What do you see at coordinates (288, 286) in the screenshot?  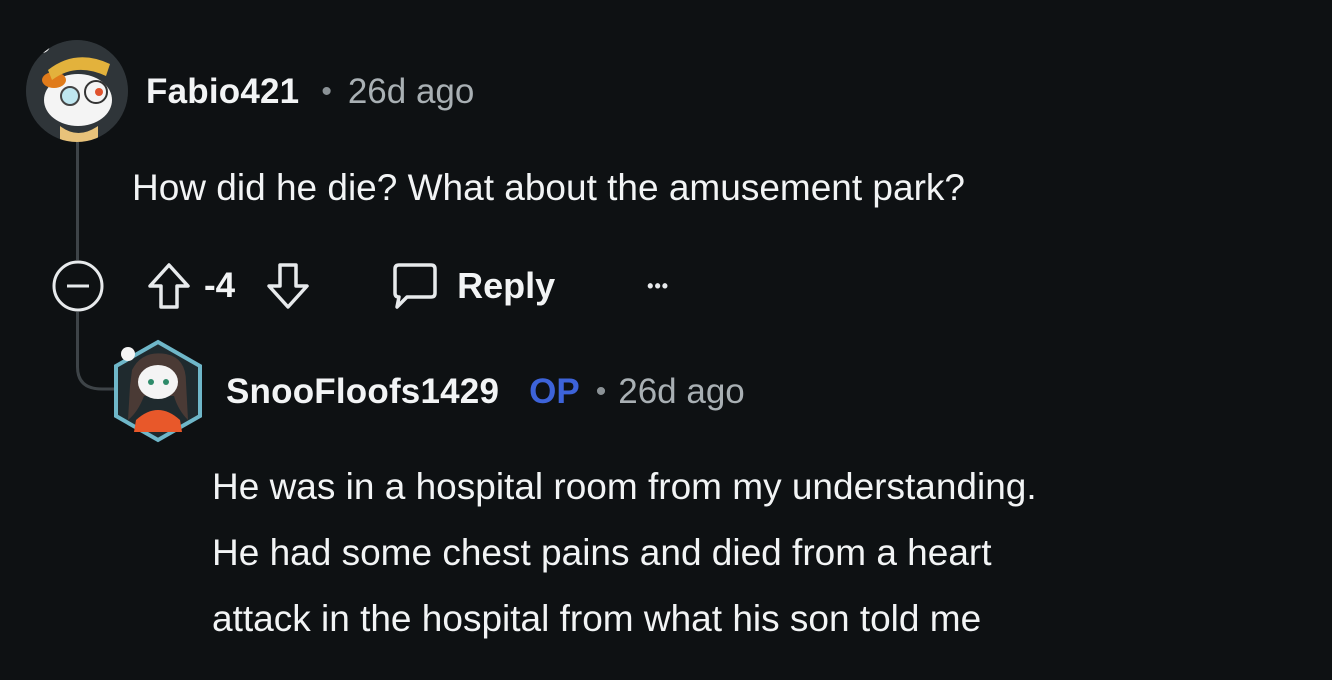 I see `downvote-arrow-icon` at bounding box center [288, 286].